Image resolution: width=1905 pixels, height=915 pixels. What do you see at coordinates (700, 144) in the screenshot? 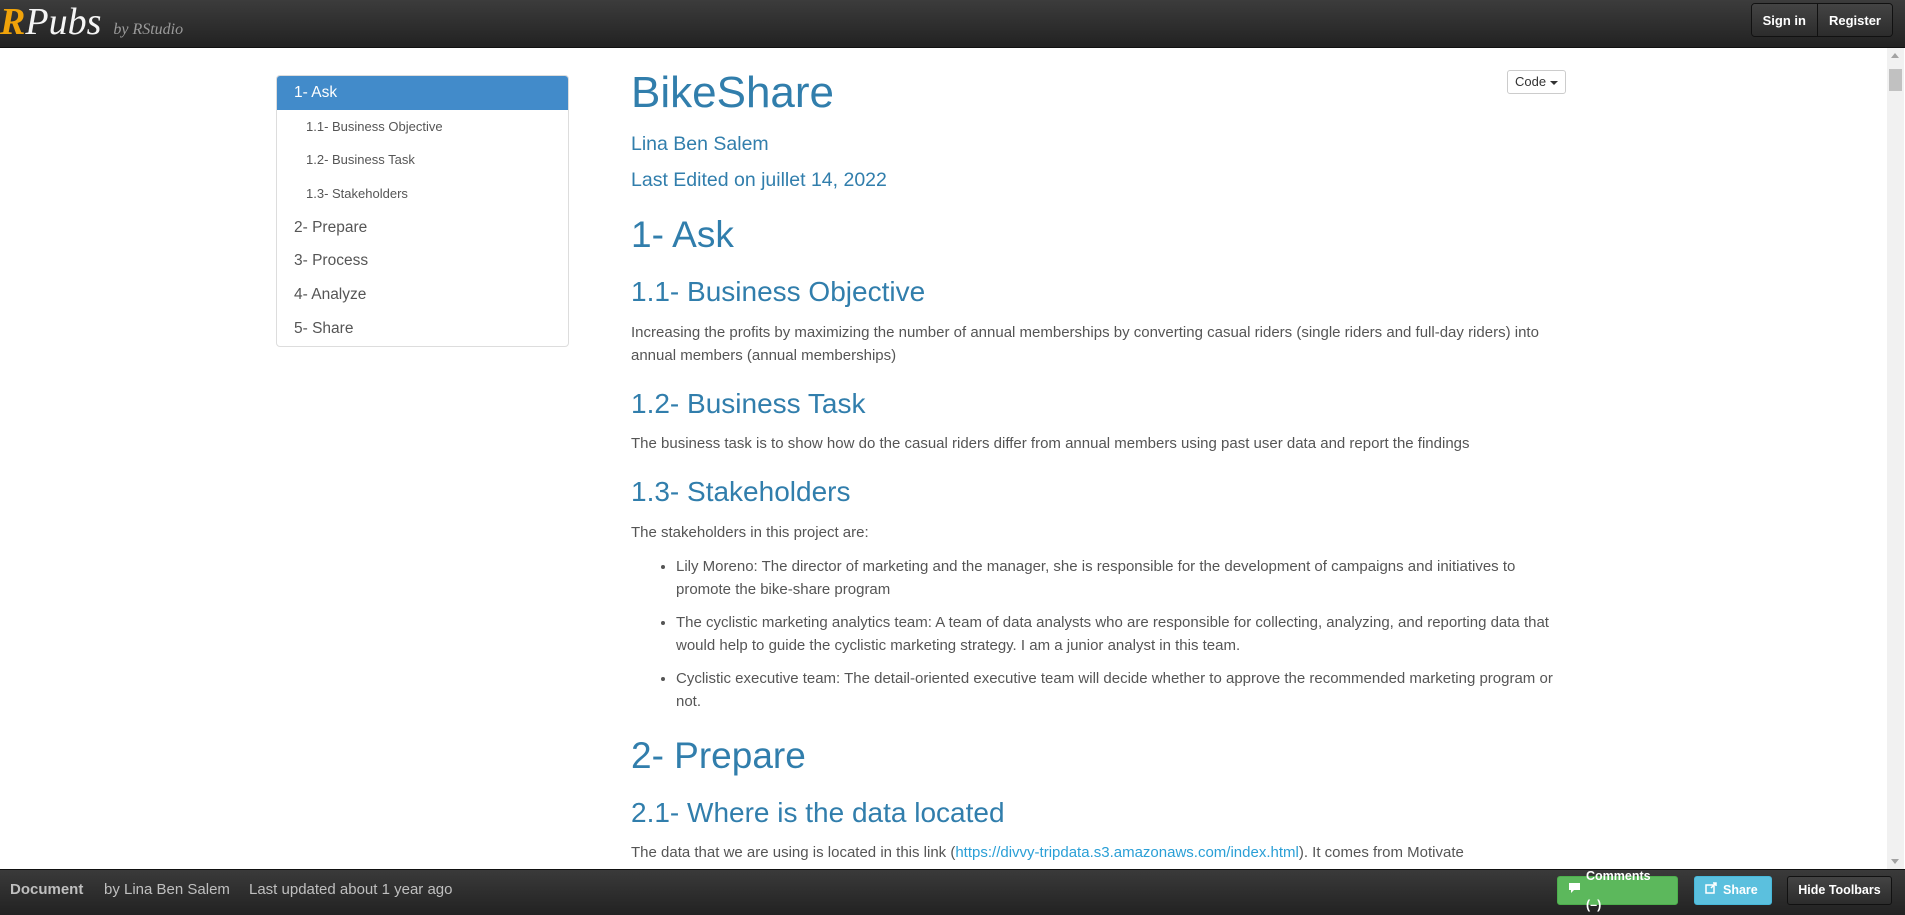
I see `document-author: Lina Ben Salem` at bounding box center [700, 144].